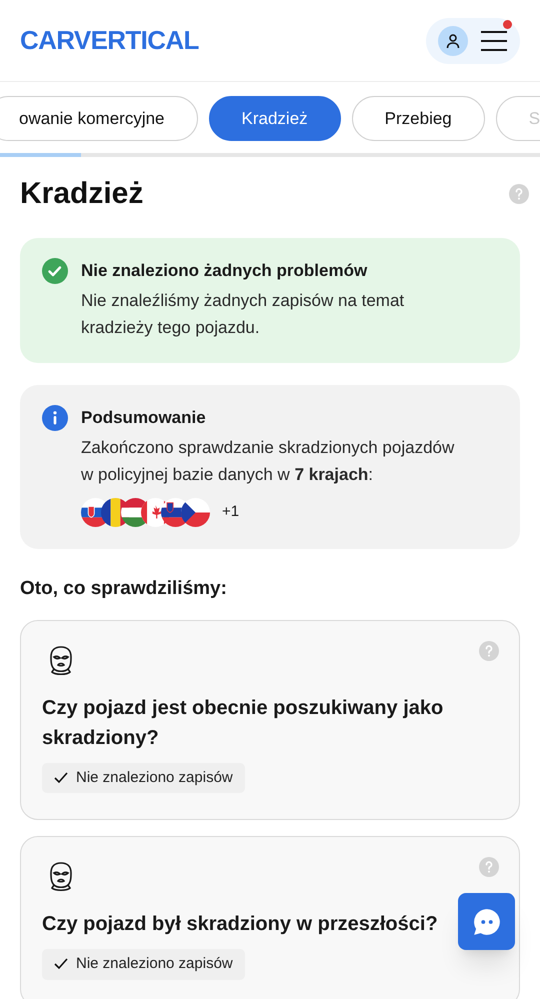 Image resolution: width=540 pixels, height=999 pixels. What do you see at coordinates (82, 194) in the screenshot?
I see `page-title: Kradzież` at bounding box center [82, 194].